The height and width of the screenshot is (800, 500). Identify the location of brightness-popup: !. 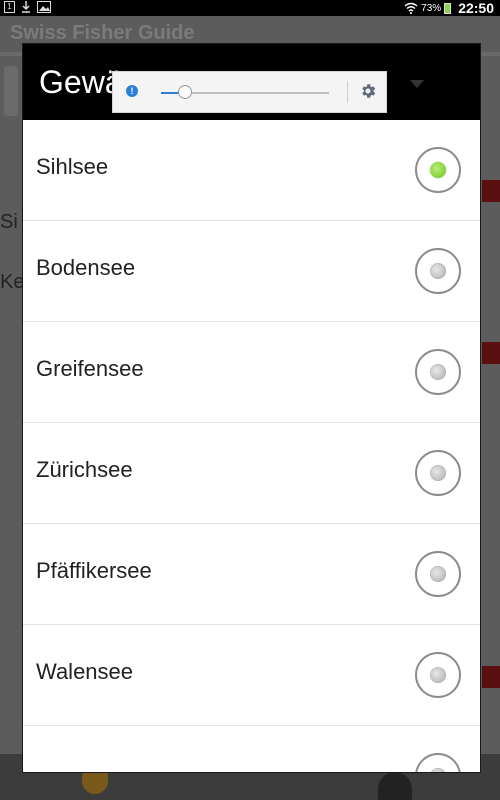
(249, 92).